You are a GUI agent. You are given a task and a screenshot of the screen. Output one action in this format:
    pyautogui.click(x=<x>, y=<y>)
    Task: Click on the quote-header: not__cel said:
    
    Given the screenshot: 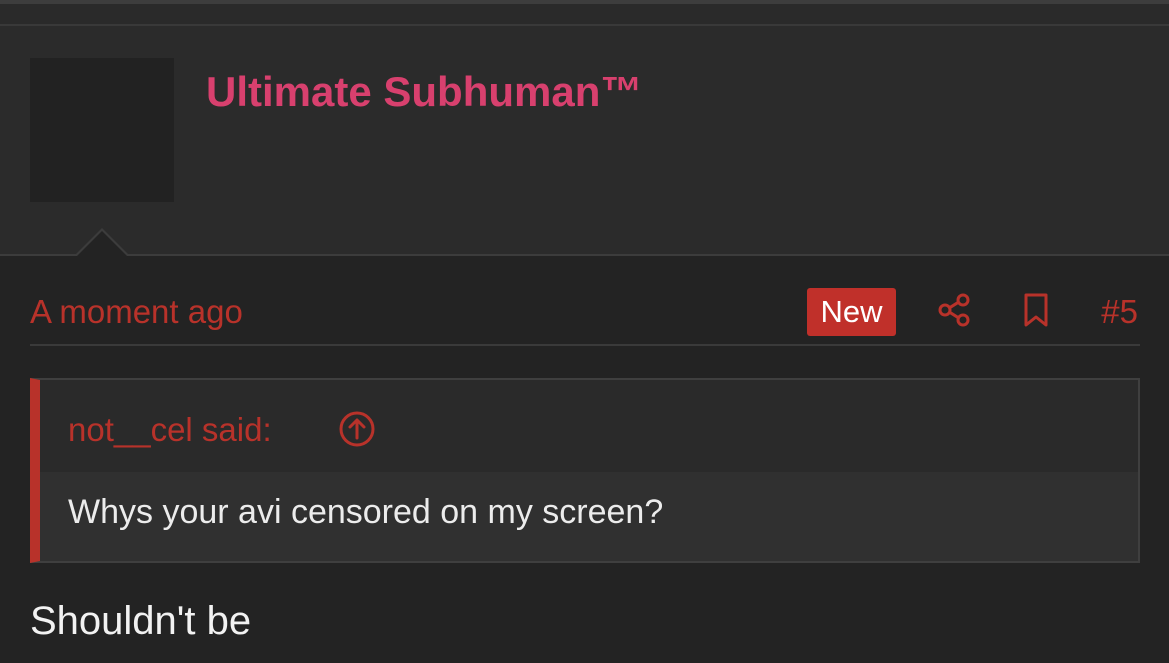 What is the action you would take?
    pyautogui.click(x=589, y=426)
    